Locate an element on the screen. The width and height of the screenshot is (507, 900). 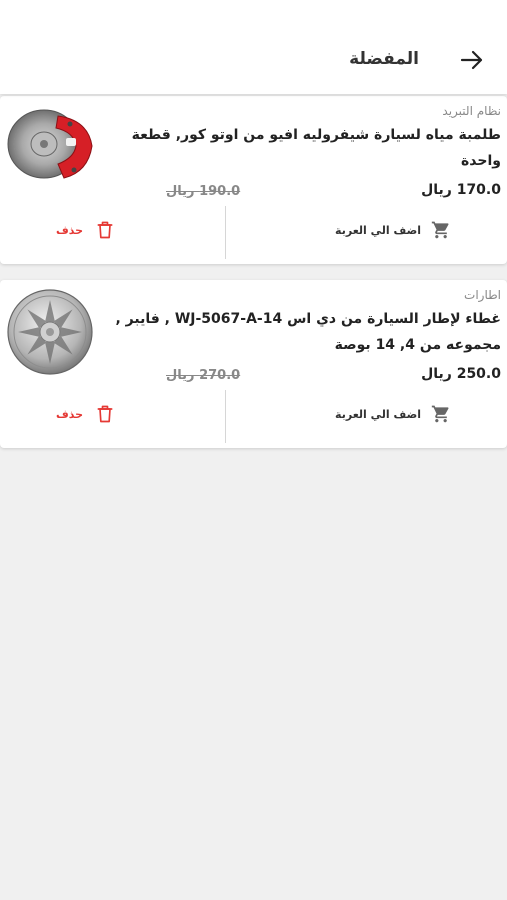
product-old-price: 190.0 ريال is located at coordinates (203, 191).